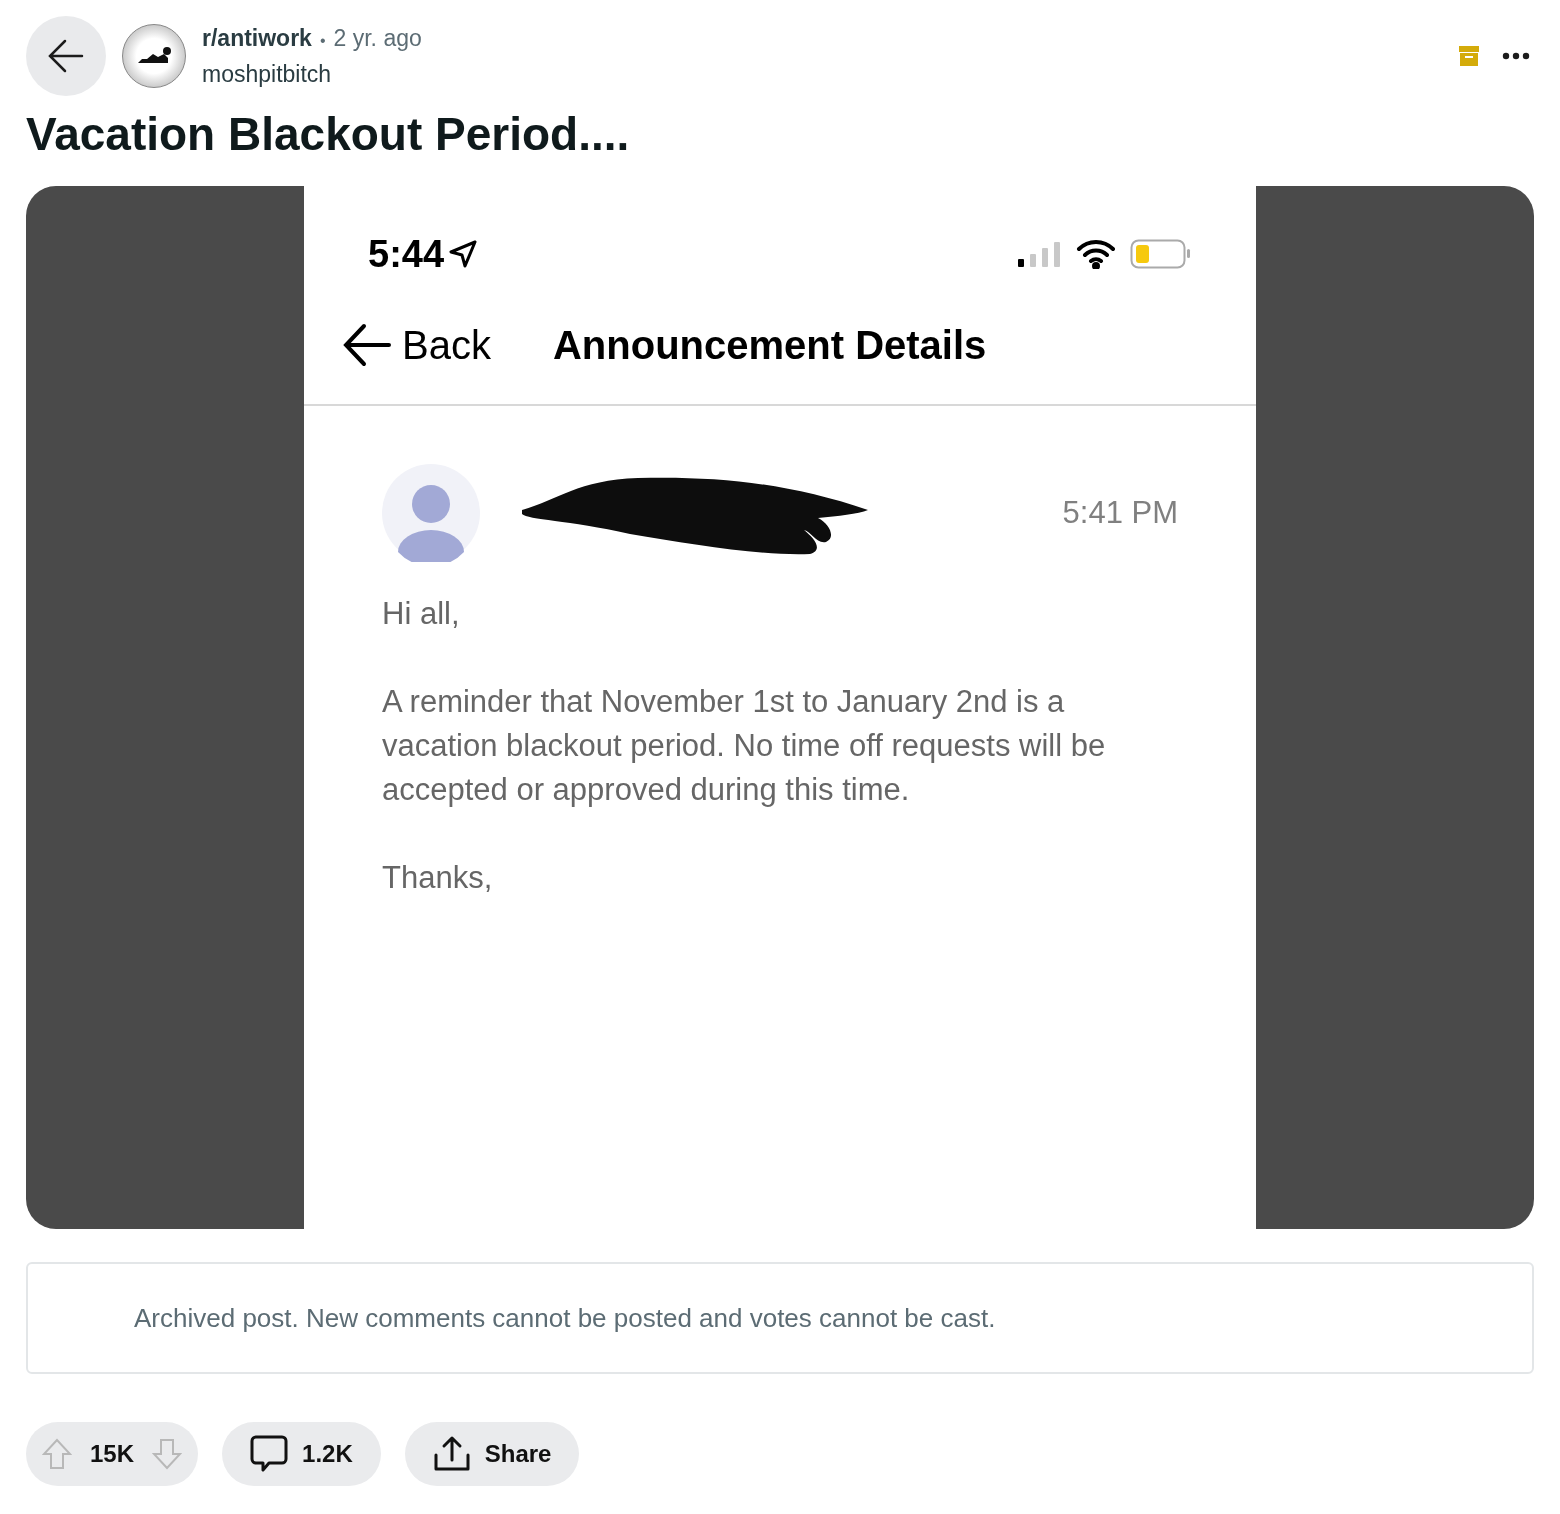 The width and height of the screenshot is (1560, 1514). What do you see at coordinates (269, 1454) in the screenshot?
I see `speech-bubble-icon` at bounding box center [269, 1454].